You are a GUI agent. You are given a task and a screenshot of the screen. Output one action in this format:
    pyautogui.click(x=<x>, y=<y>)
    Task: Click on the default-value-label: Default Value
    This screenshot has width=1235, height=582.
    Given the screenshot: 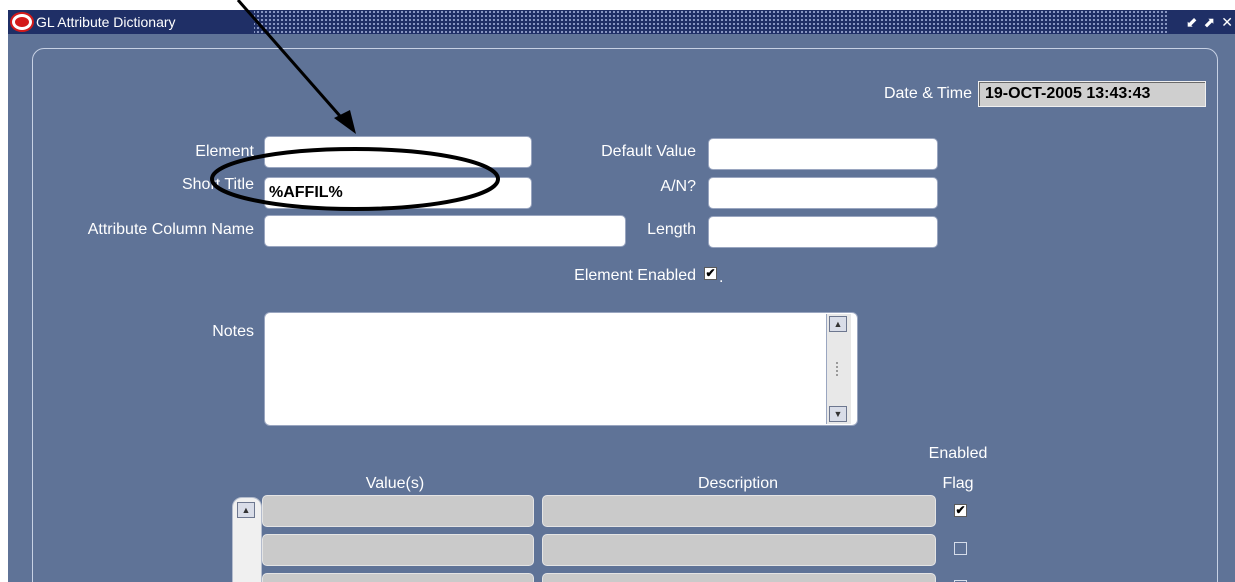 What is the action you would take?
    pyautogui.click(x=648, y=151)
    